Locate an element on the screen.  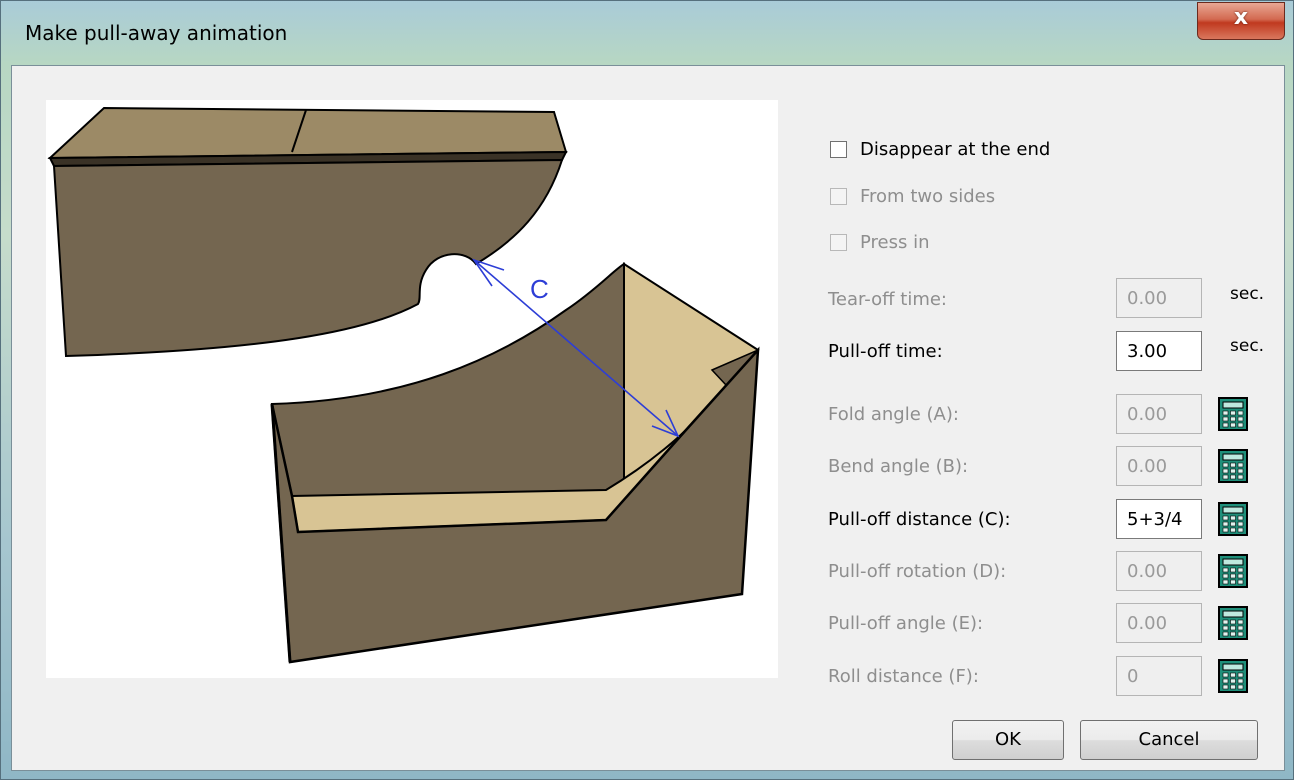
dimension-label-c: C is located at coordinates (539, 289).